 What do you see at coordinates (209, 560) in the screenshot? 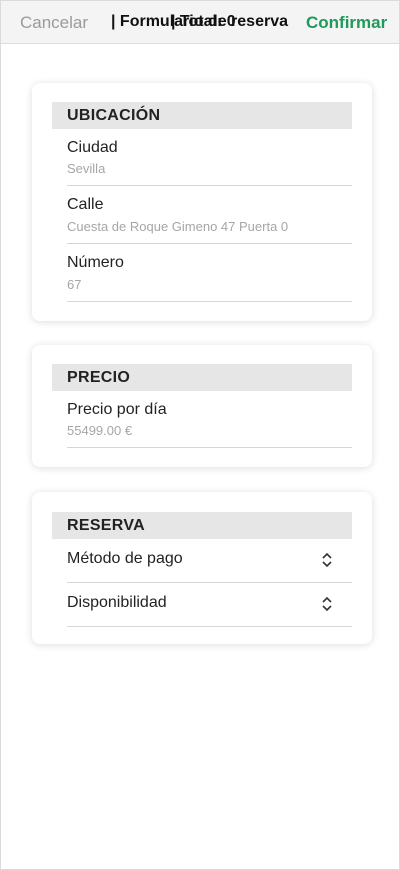
I see `metodo-de-pago-select: Método de pago` at bounding box center [209, 560].